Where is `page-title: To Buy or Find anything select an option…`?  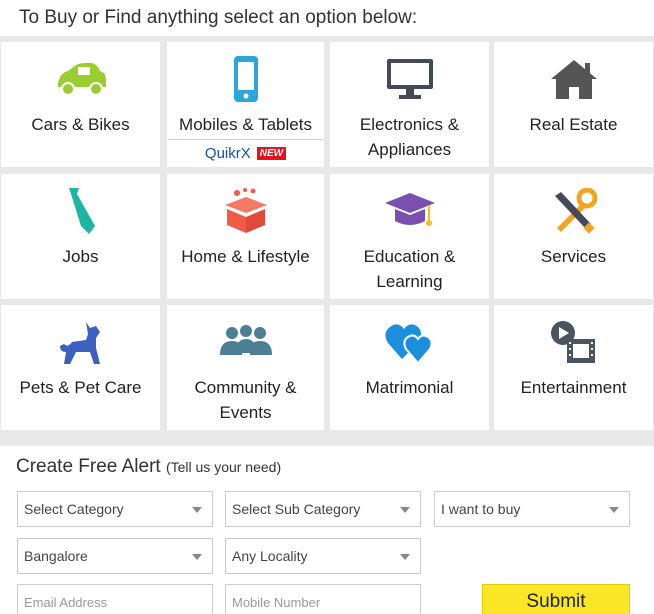 page-title: To Buy or Find anything select an option… is located at coordinates (218, 17).